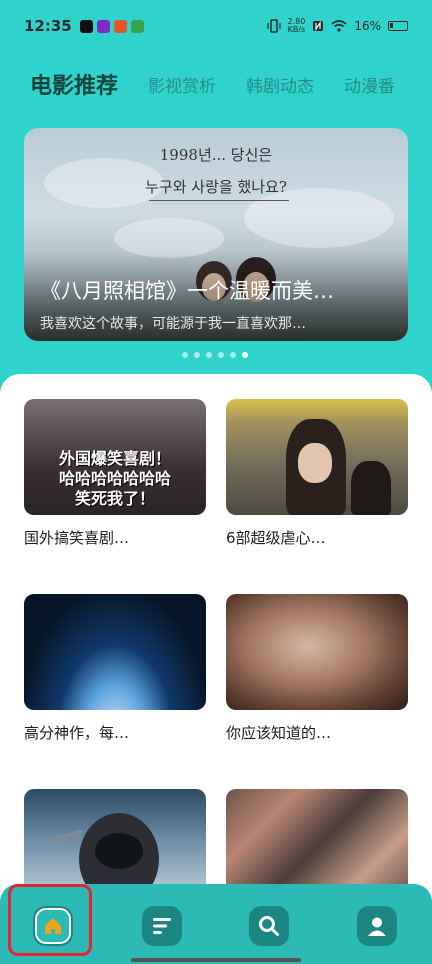 The height and width of the screenshot is (964, 432). What do you see at coordinates (111, 26) in the screenshot?
I see `status-app-icons` at bounding box center [111, 26].